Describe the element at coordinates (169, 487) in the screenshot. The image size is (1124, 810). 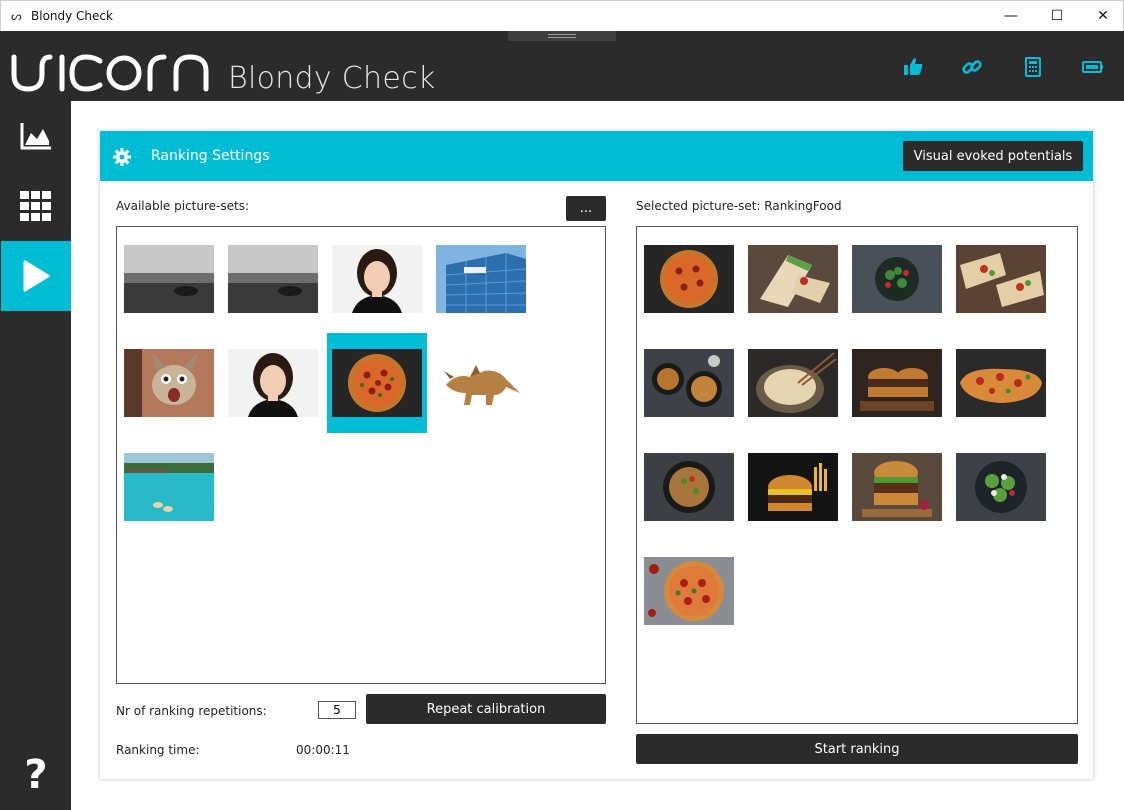
I see `picture-set-tropical-lagoon` at that location.